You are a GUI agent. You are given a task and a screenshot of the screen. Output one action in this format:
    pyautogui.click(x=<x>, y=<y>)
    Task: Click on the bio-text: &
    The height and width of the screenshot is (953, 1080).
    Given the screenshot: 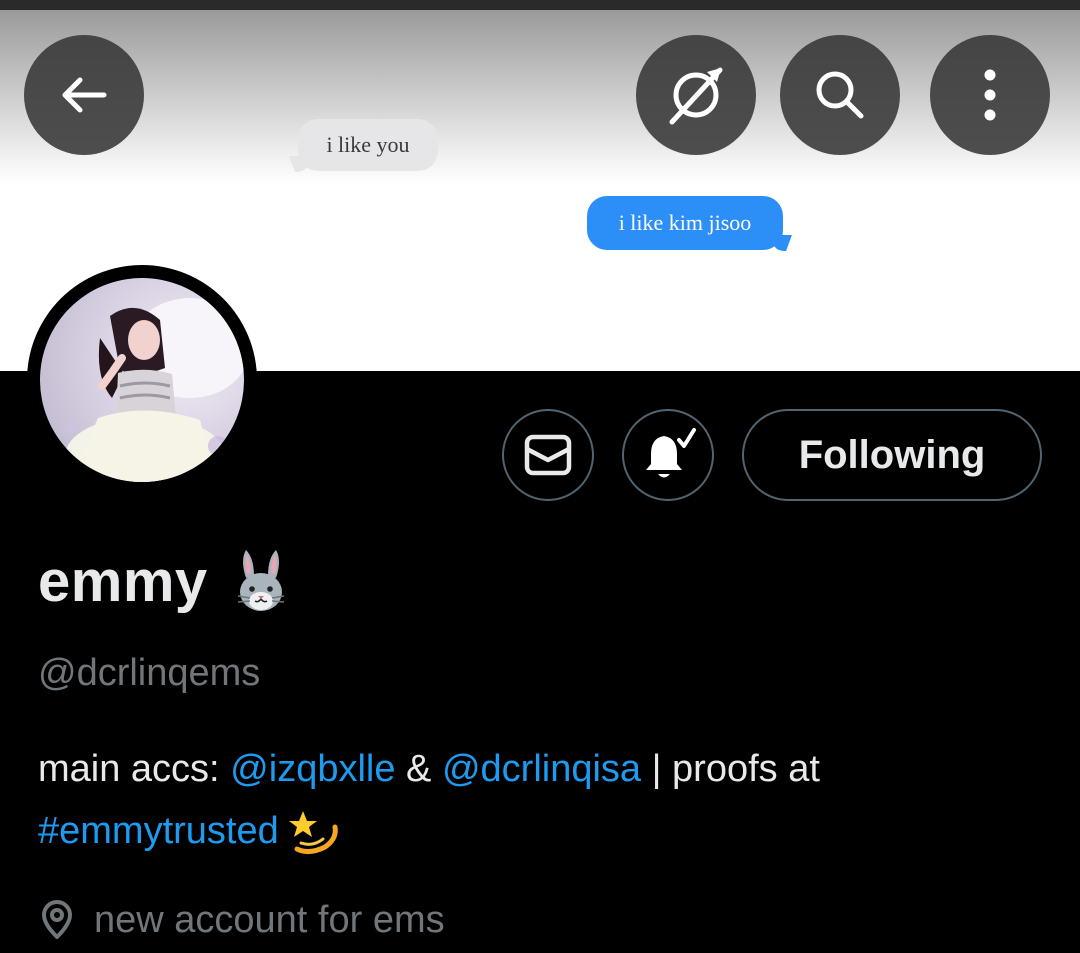 What is the action you would take?
    pyautogui.click(x=418, y=769)
    